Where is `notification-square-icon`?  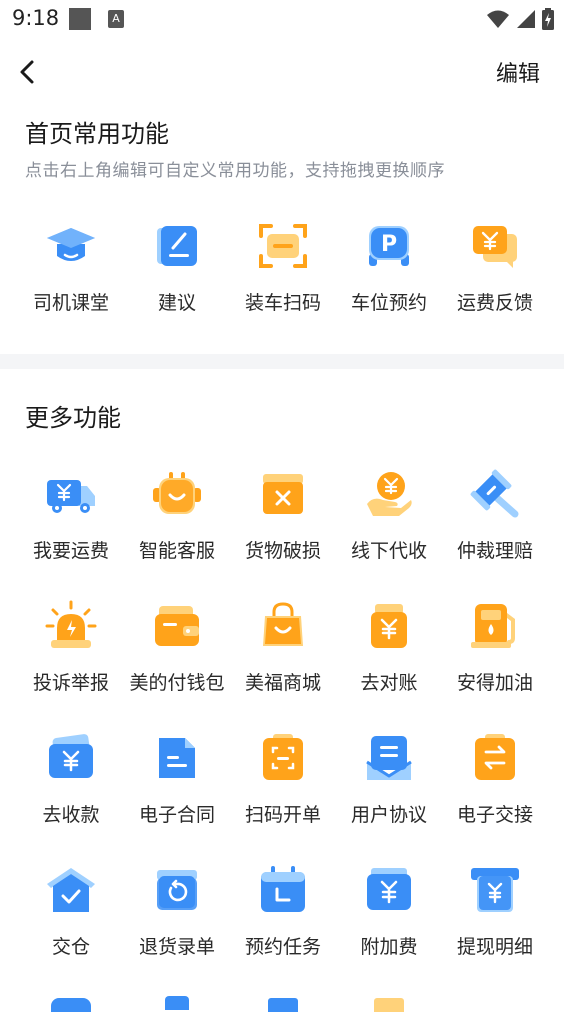
notification-square-icon is located at coordinates (80, 19).